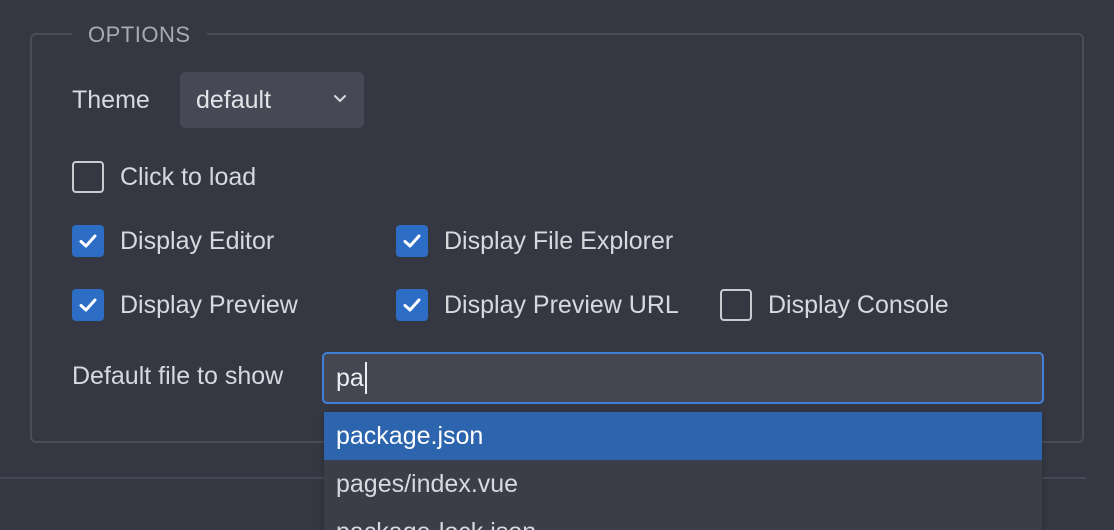 This screenshot has height=530, width=1114. What do you see at coordinates (178, 376) in the screenshot?
I see `default-file-label: Default file to show` at bounding box center [178, 376].